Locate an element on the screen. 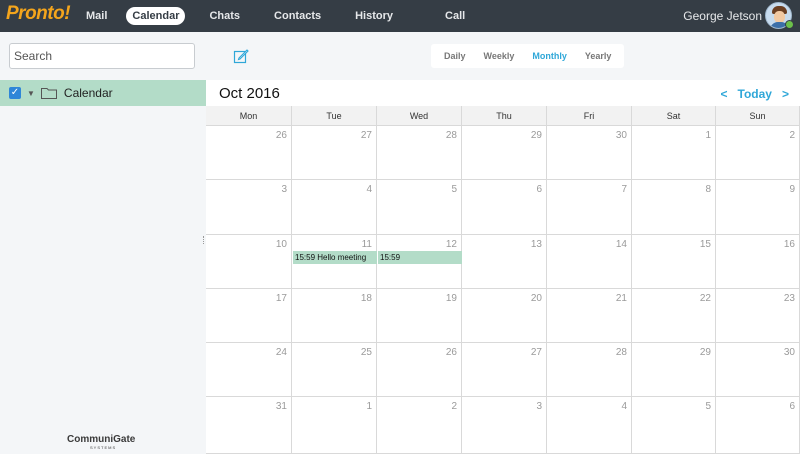  sidebar-item-calendar: ✓ ▼ Calendar is located at coordinates (103, 93).